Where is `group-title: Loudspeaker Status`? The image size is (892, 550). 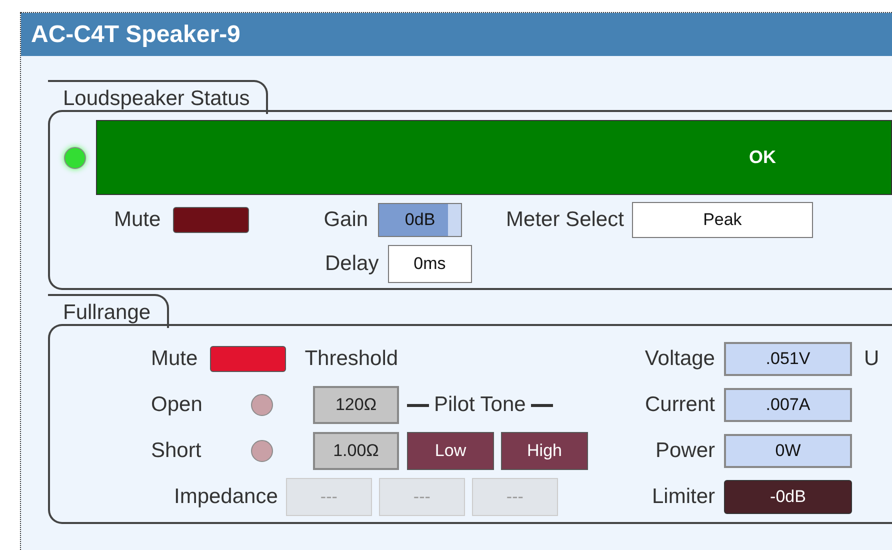 group-title: Loudspeaker Status is located at coordinates (156, 98).